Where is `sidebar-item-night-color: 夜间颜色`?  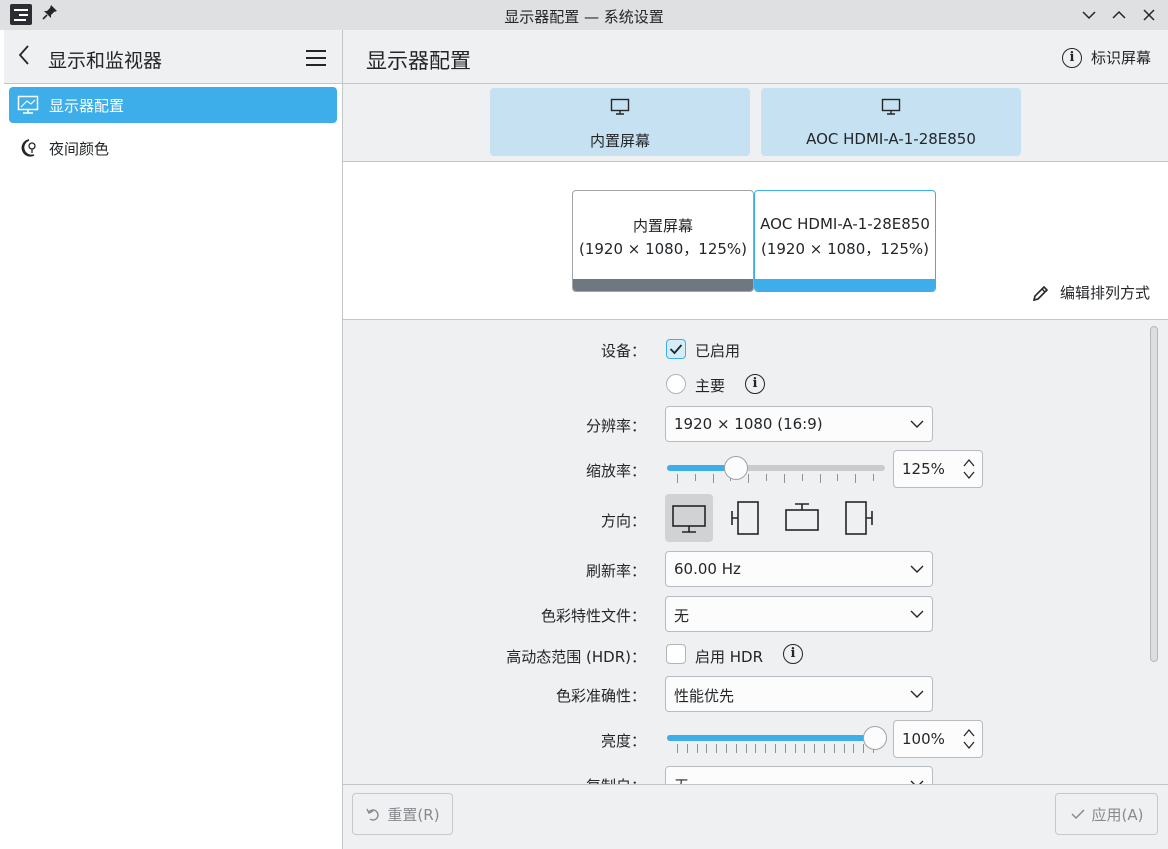
sidebar-item-night-color: 夜间颜色 is located at coordinates (173, 148).